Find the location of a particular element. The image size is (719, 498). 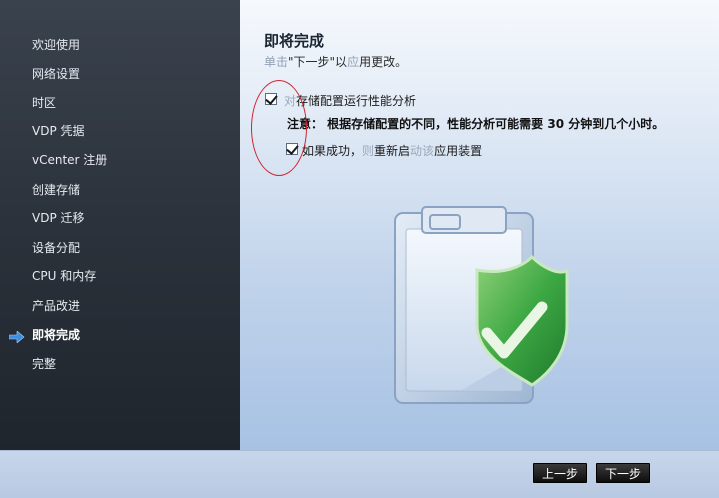

perf-analysis-note: 注意： 根据存储配置的不同，性能分析可能需要 30 分钟到几个小时。 is located at coordinates (476, 124).